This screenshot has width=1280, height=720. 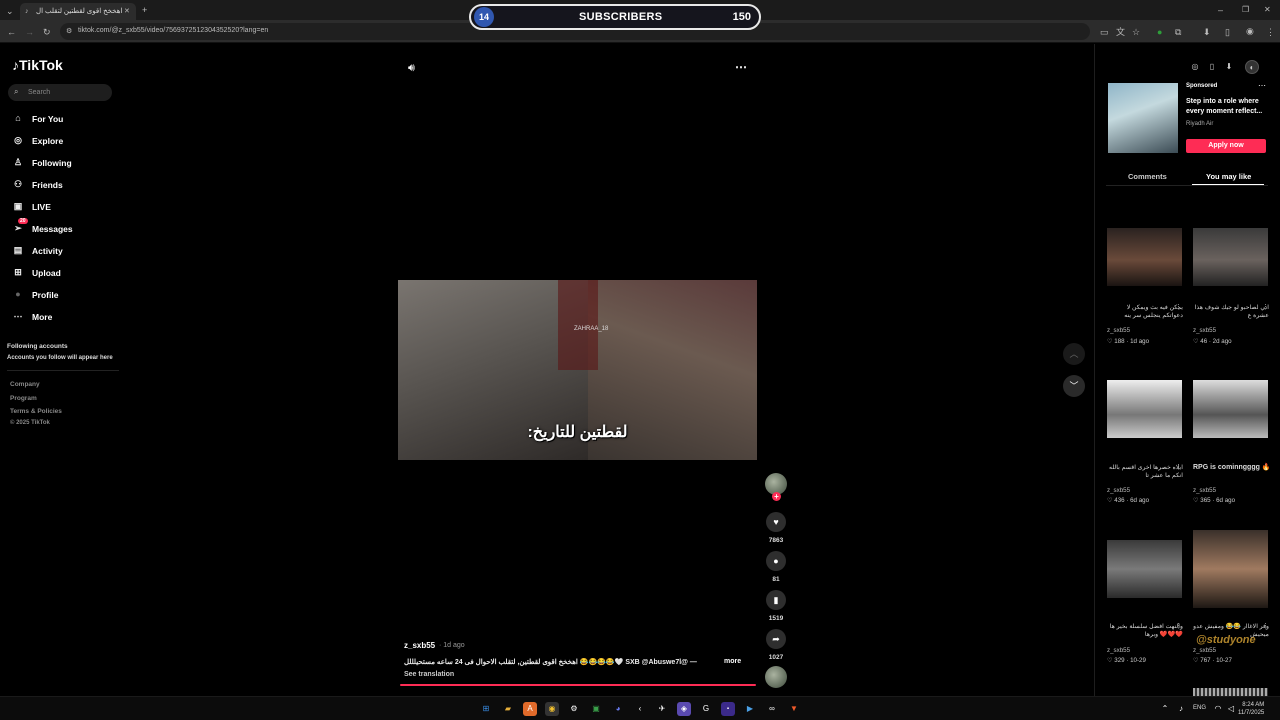 I want to click on download-icon: ⬇, so click(x=1229, y=67).